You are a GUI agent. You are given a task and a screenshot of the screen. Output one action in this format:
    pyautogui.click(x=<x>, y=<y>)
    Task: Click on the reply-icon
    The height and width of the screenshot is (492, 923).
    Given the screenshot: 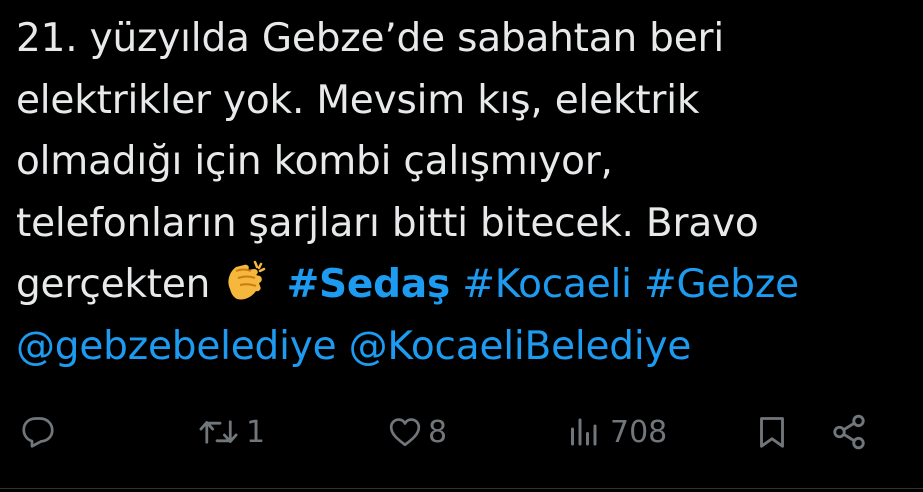 What is the action you would take?
    pyautogui.click(x=38, y=432)
    